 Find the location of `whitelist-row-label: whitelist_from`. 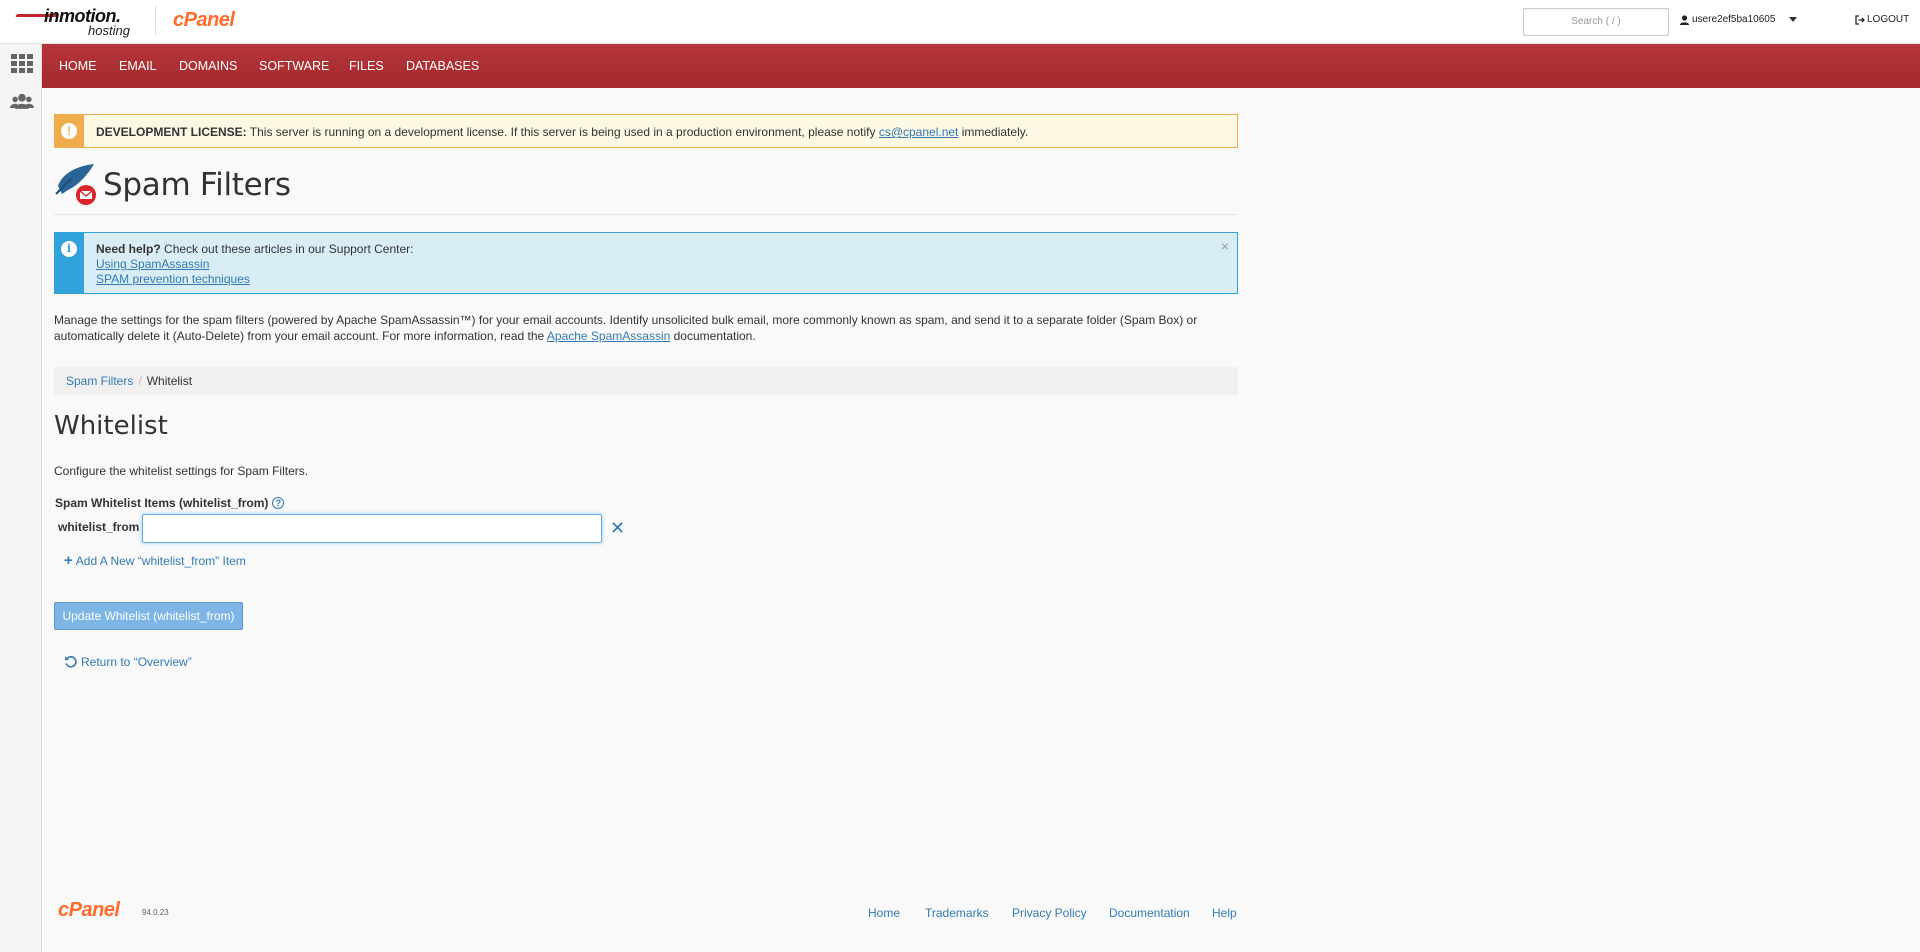

whitelist-row-label: whitelist_from is located at coordinates (99, 527).